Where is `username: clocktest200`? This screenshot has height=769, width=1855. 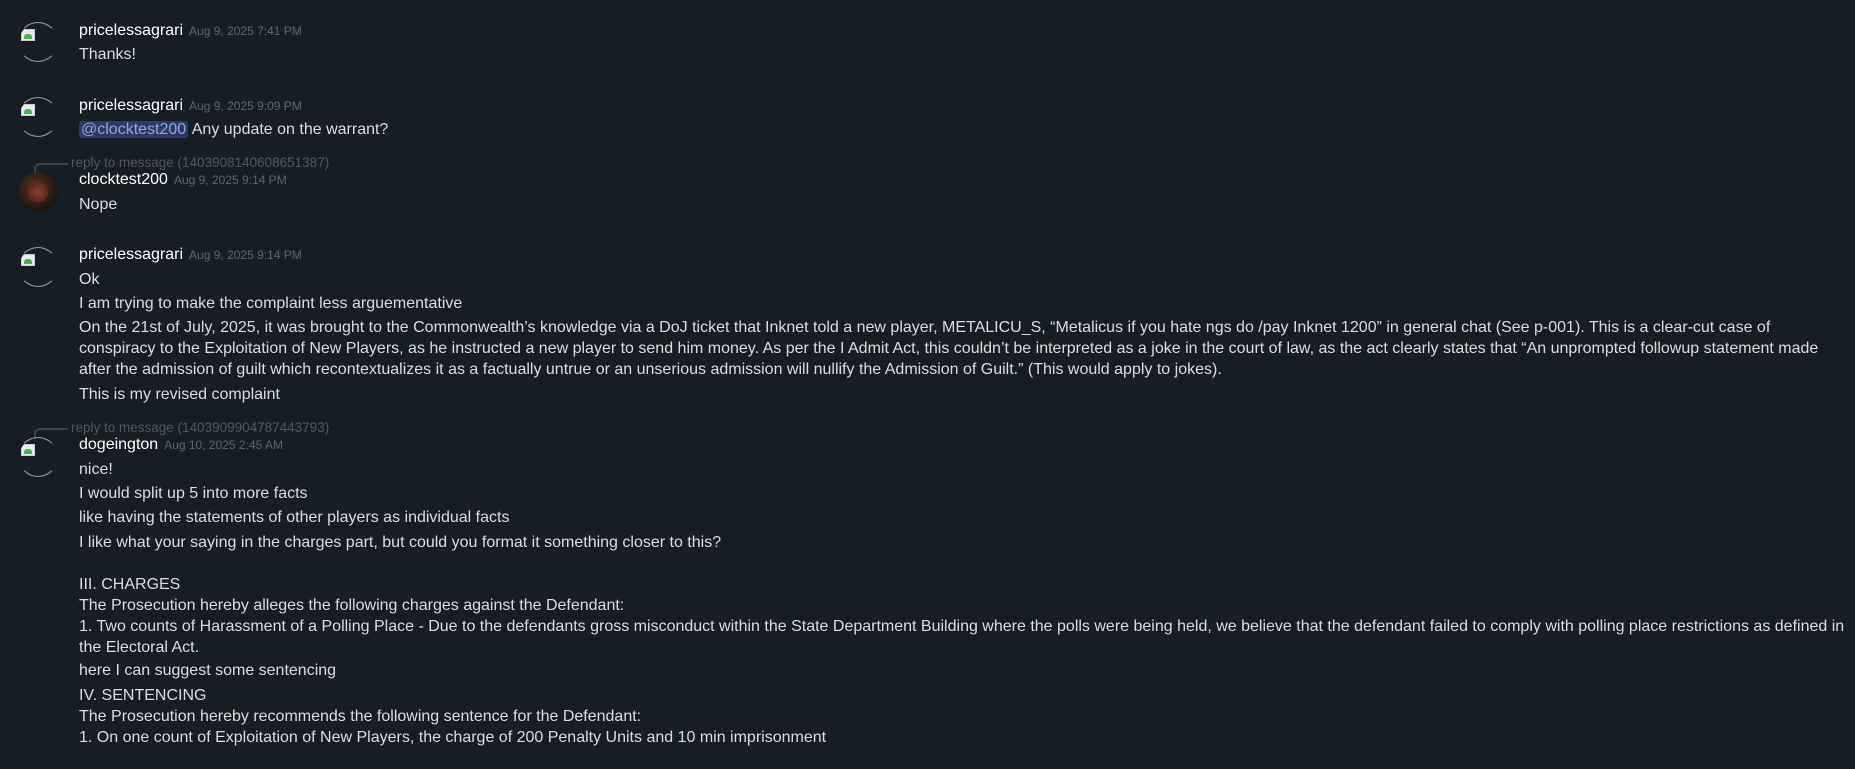 username: clocktest200 is located at coordinates (123, 179).